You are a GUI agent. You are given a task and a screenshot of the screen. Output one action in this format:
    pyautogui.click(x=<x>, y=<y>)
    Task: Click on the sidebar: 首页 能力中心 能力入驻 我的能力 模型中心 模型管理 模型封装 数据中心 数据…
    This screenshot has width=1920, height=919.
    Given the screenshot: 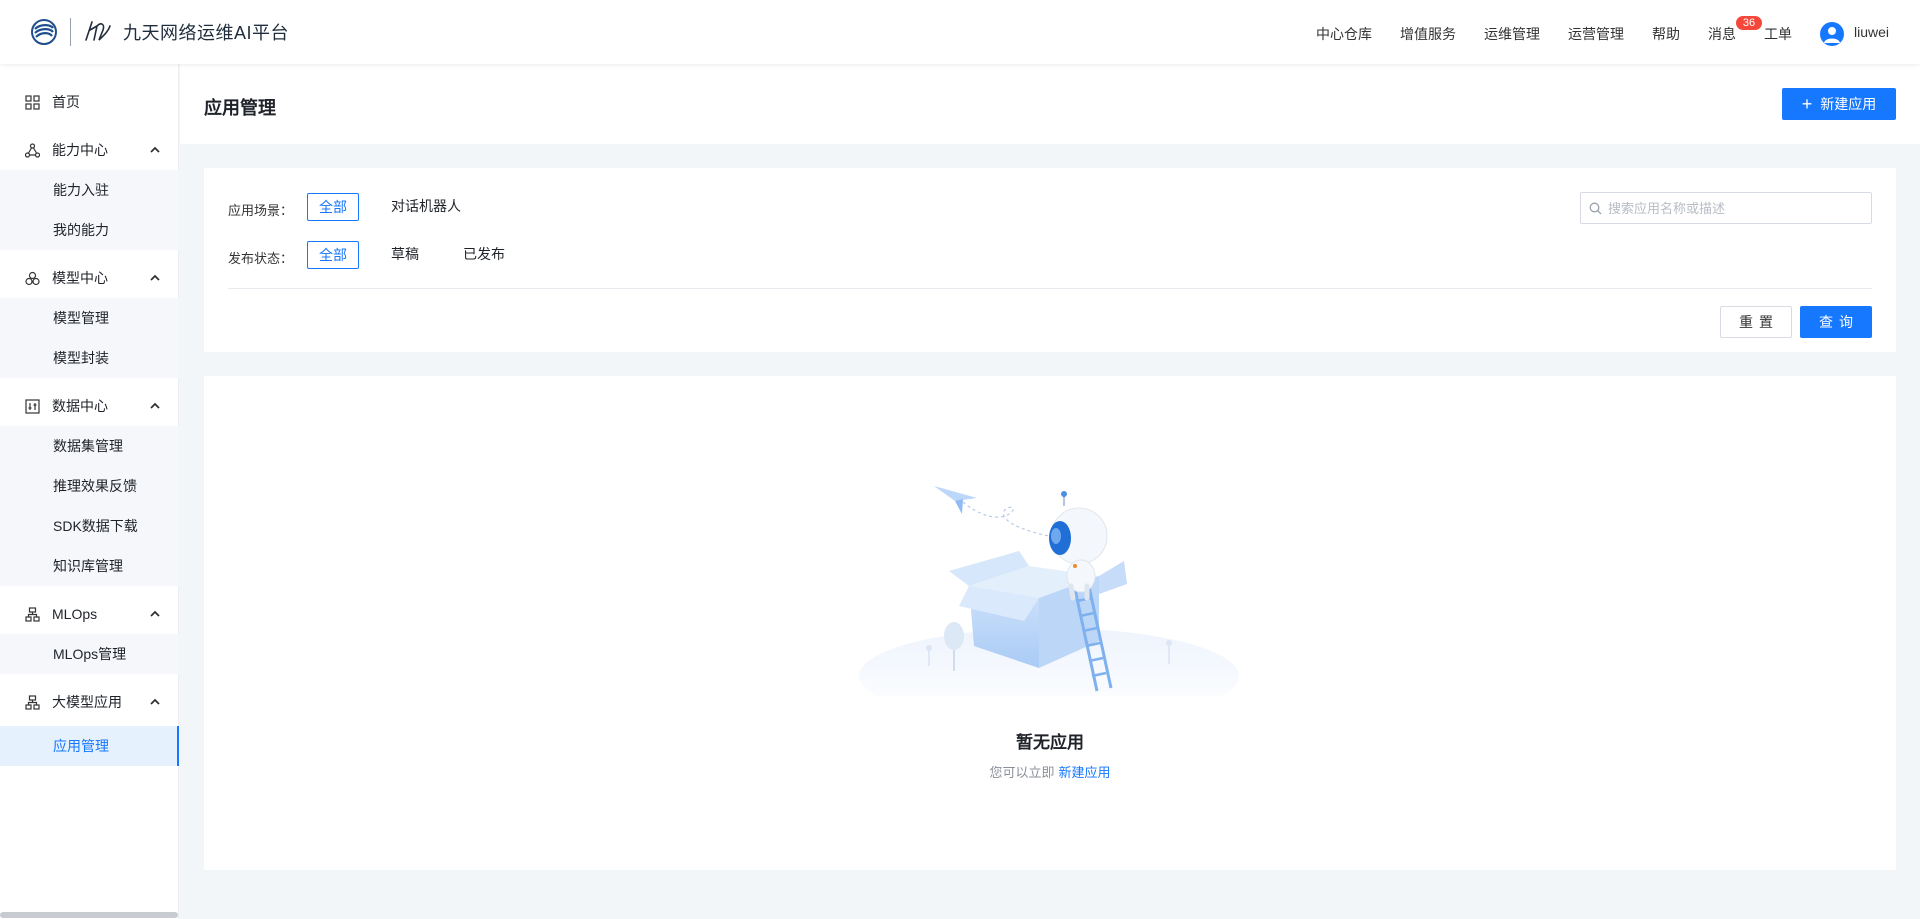 What is the action you would take?
    pyautogui.click(x=89, y=491)
    